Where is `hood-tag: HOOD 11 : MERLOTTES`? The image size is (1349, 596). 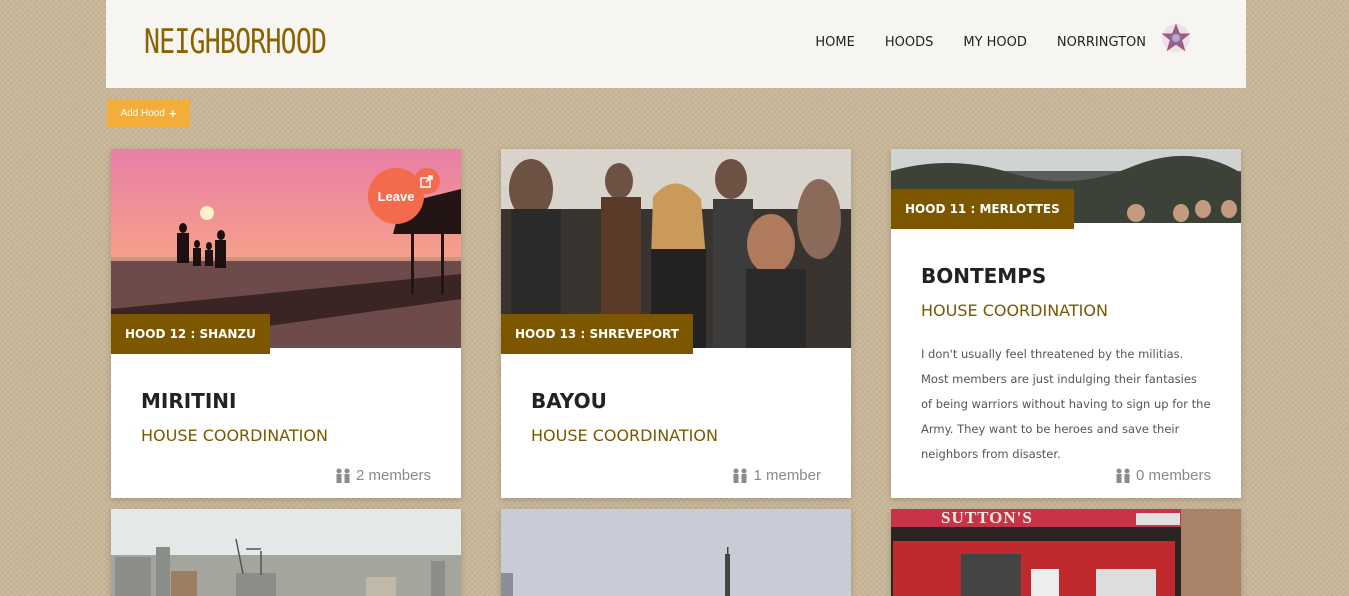
hood-tag: HOOD 11 : MERLOTTES is located at coordinates (982, 209).